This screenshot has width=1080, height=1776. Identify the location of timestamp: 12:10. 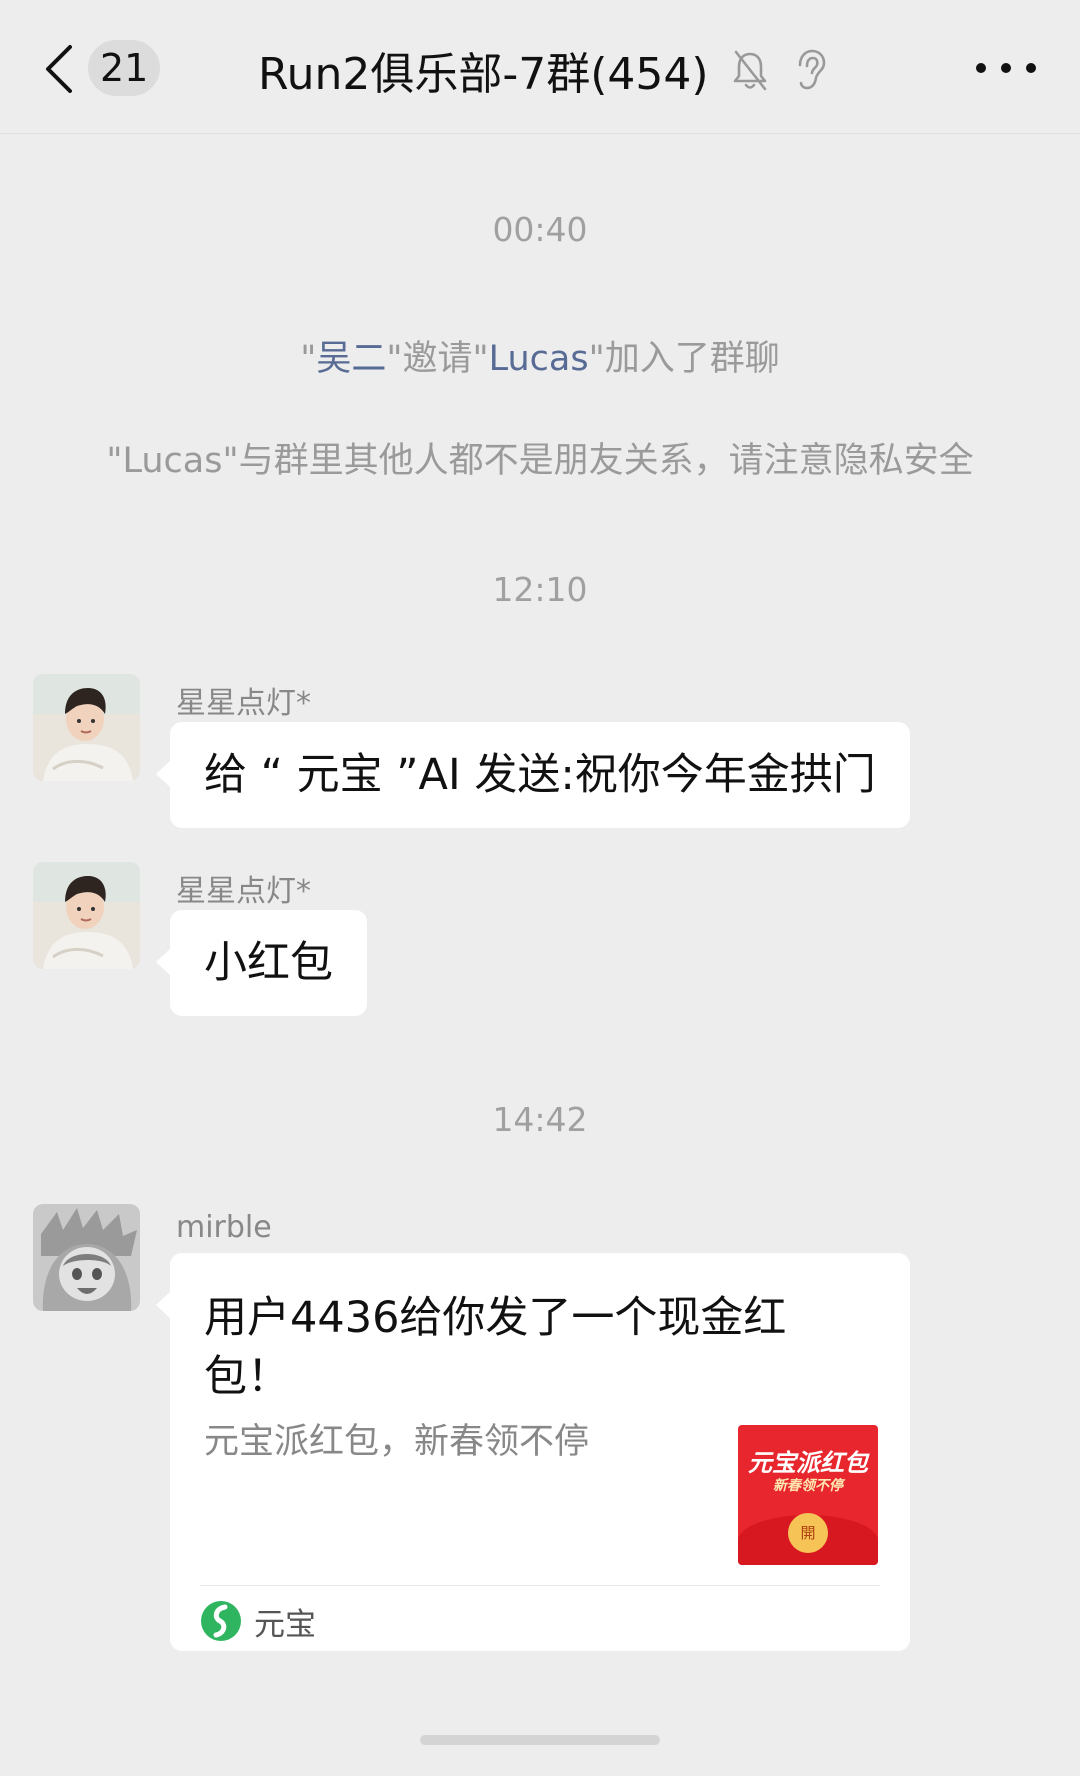
(540, 589).